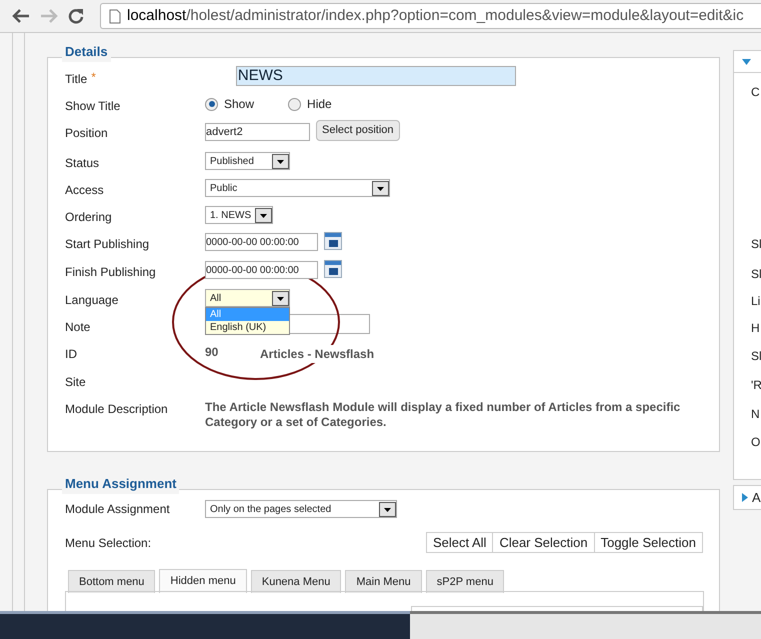  What do you see at coordinates (117, 409) in the screenshot?
I see `field-label: Module Description` at bounding box center [117, 409].